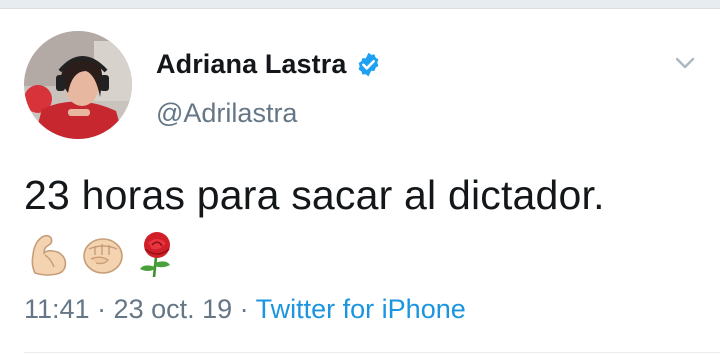  Describe the element at coordinates (226, 113) in the screenshot. I see `author-handle: @Adrilastra` at that location.